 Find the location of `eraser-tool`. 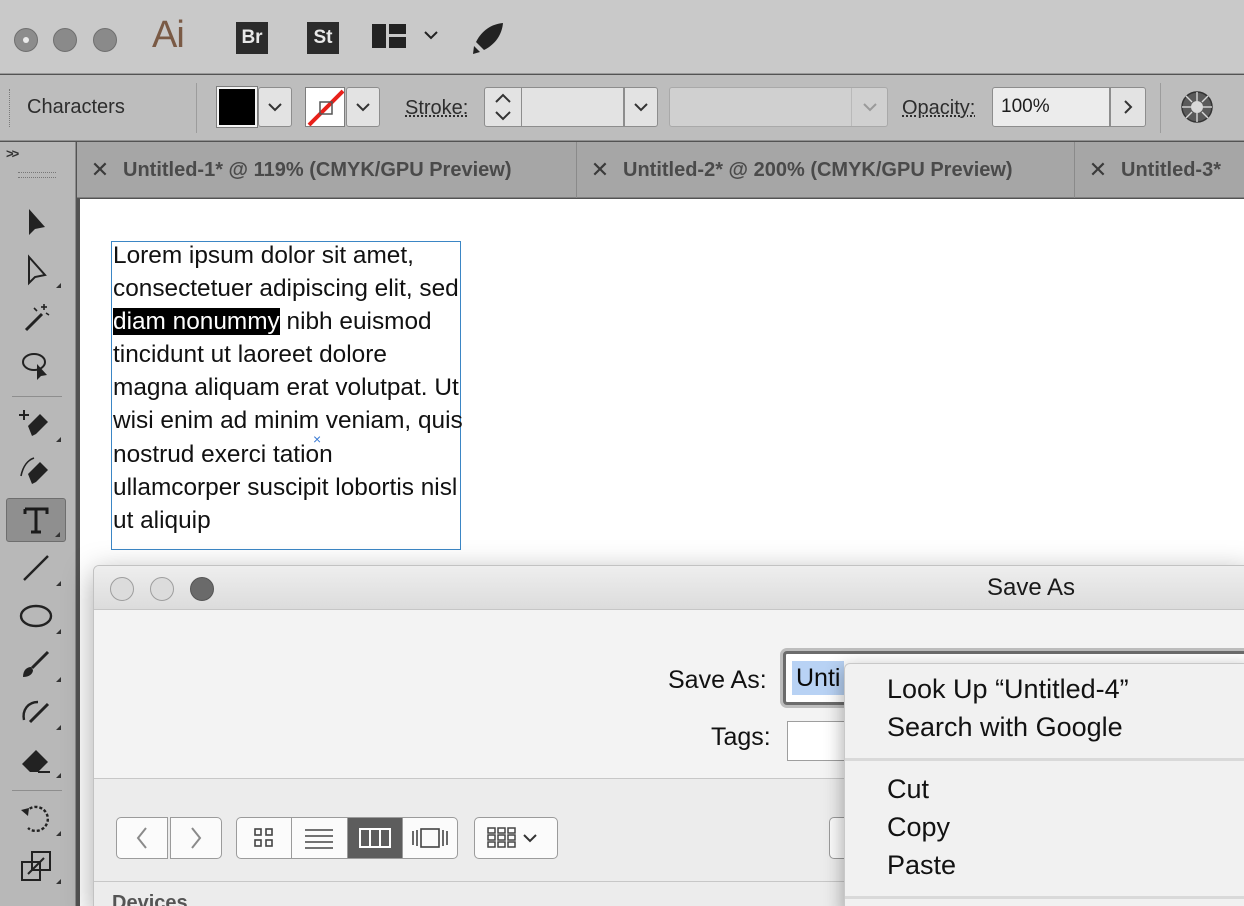

eraser-tool is located at coordinates (36, 760).